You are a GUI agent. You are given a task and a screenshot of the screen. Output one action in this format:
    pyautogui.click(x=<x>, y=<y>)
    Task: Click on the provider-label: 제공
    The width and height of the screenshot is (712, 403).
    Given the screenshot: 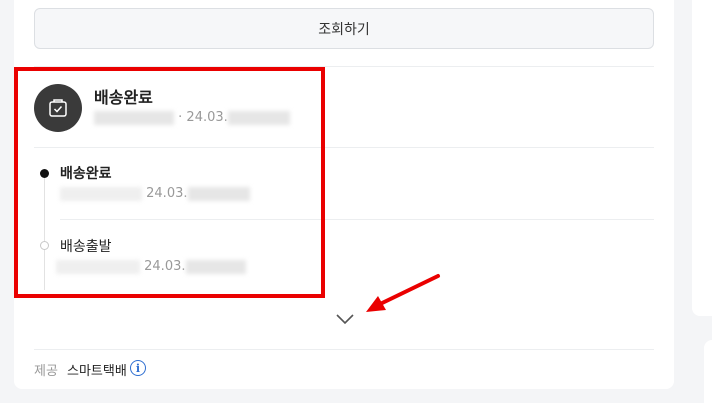 What is the action you would take?
    pyautogui.click(x=46, y=371)
    